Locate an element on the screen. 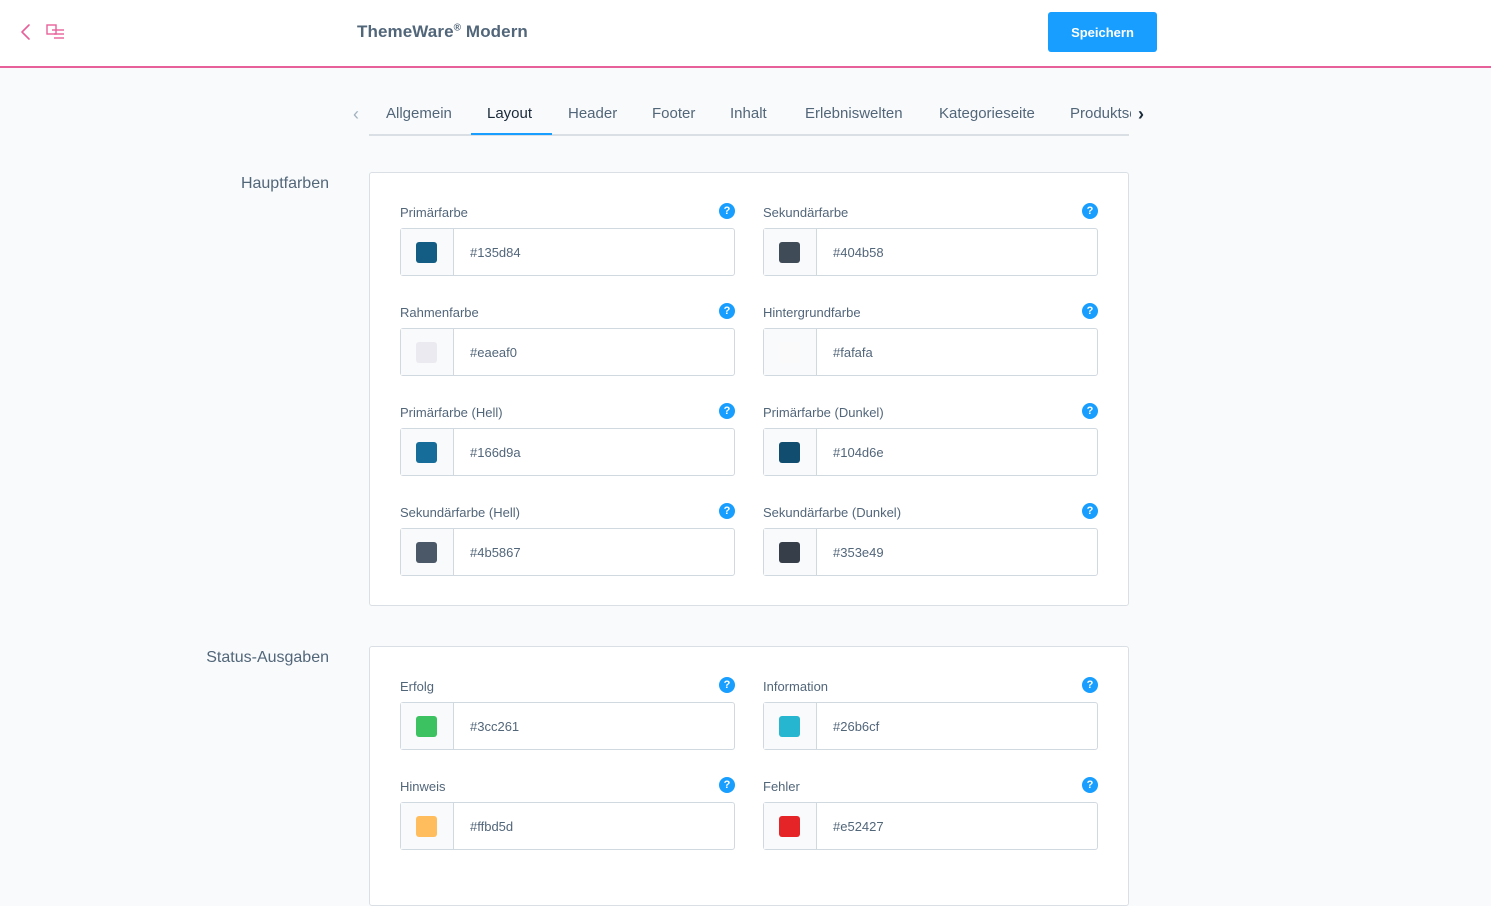 This screenshot has height=906, width=1491. active-tab-indicator is located at coordinates (511, 134).